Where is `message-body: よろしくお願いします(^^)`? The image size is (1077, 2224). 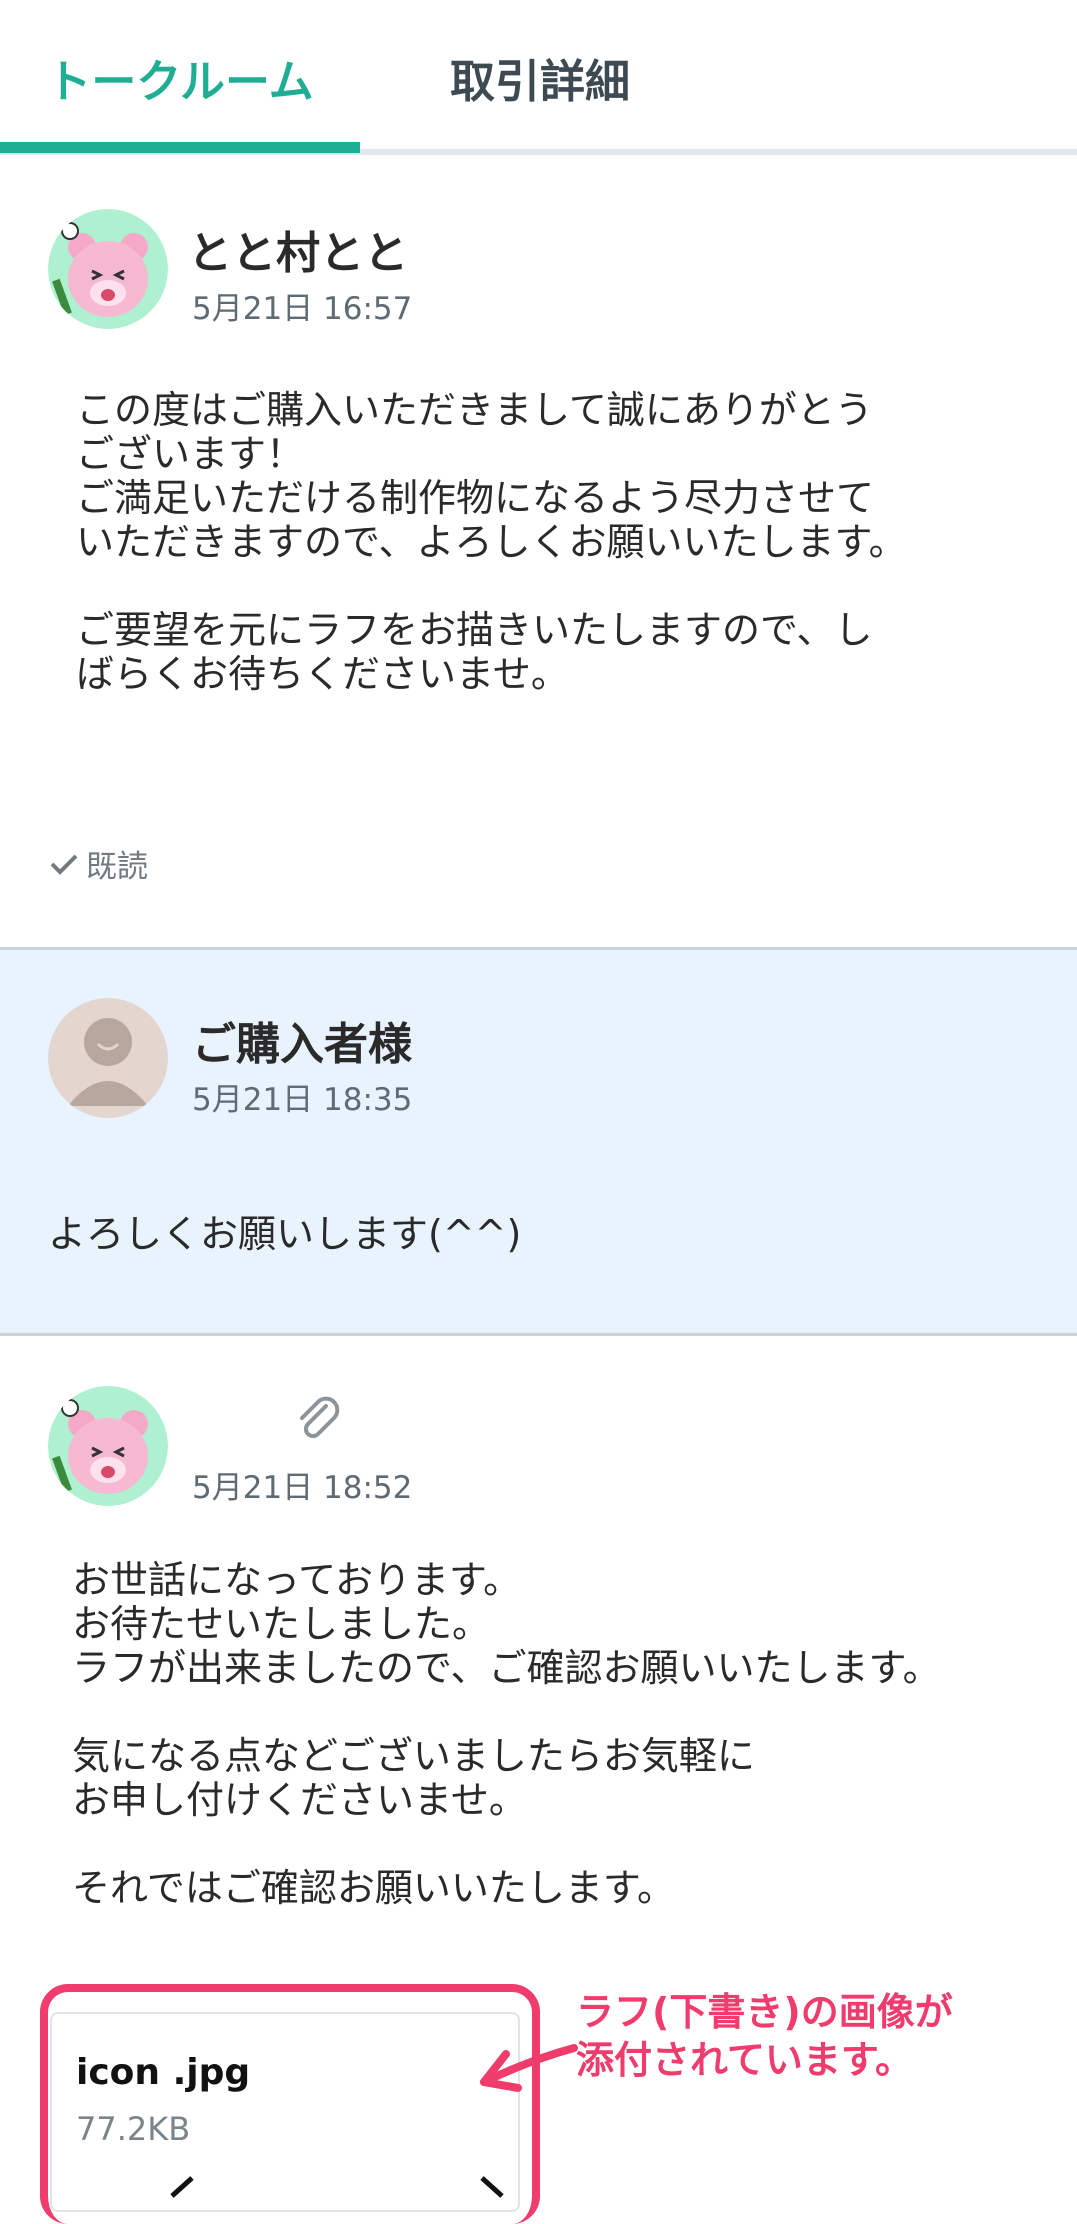
message-body: よろしくお願いします(^^) is located at coordinates (285, 1234).